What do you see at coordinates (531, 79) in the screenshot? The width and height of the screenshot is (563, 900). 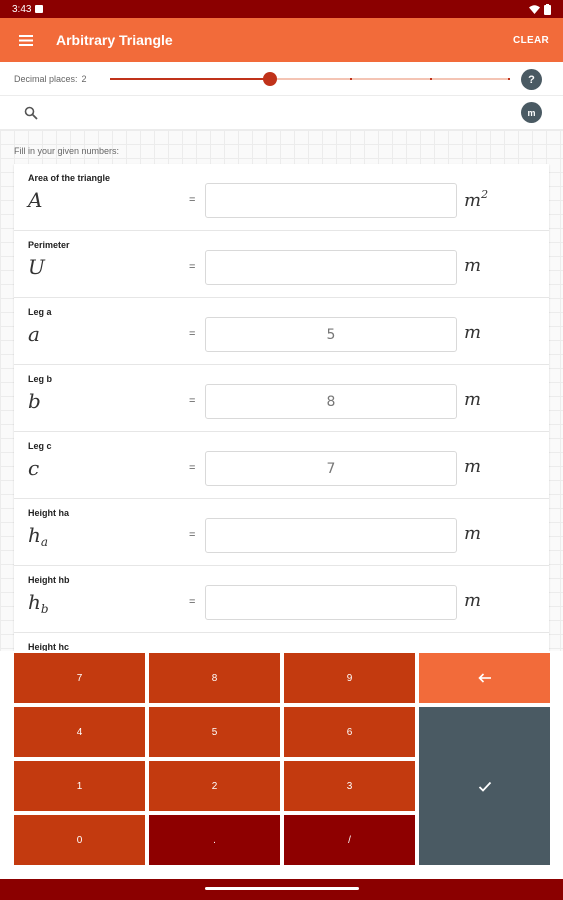 I see `help-button: ?` at bounding box center [531, 79].